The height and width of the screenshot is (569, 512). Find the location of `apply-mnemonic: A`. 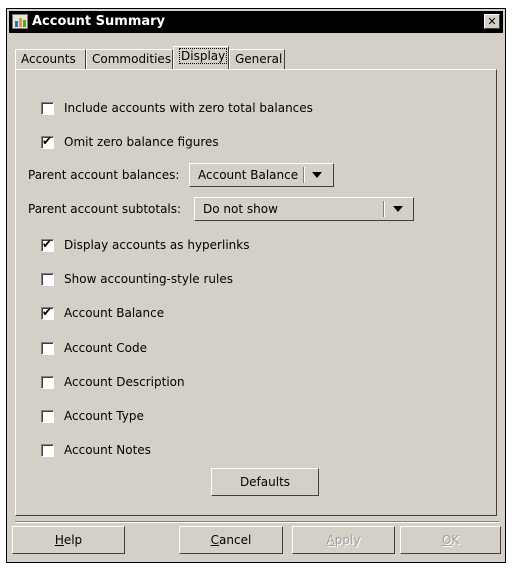

apply-mnemonic: A is located at coordinates (330, 540).